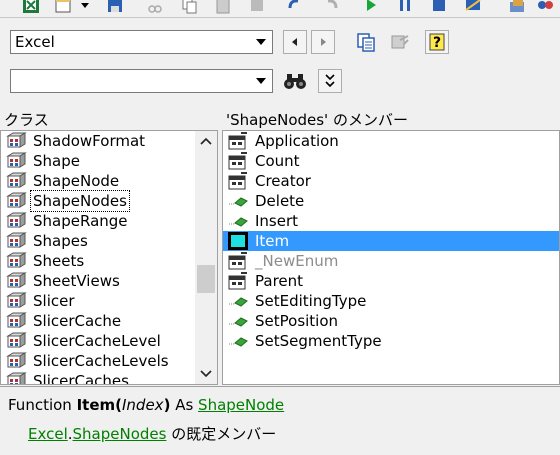  What do you see at coordinates (115, 8) in the screenshot?
I see `save-icon` at bounding box center [115, 8].